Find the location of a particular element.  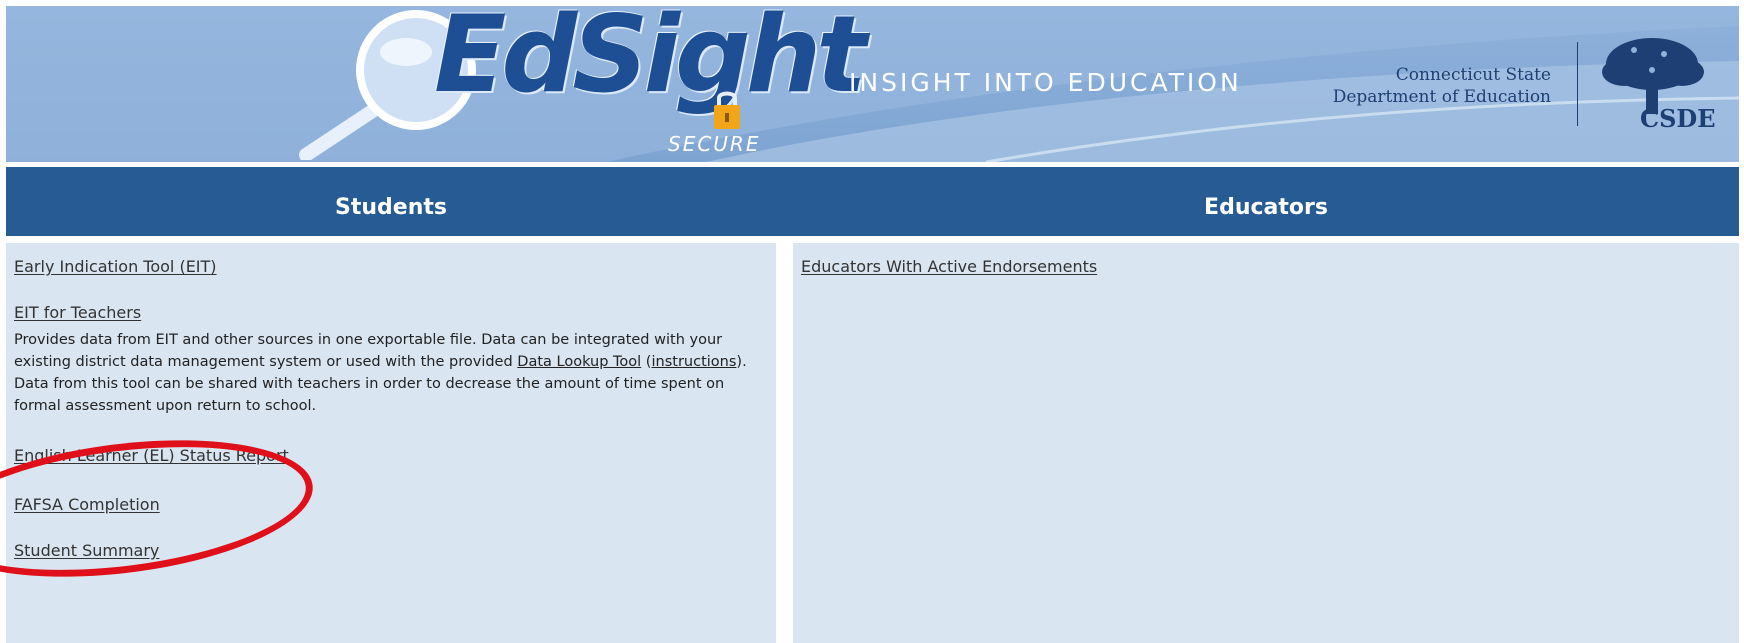

lock-icon is located at coordinates (727, 110).